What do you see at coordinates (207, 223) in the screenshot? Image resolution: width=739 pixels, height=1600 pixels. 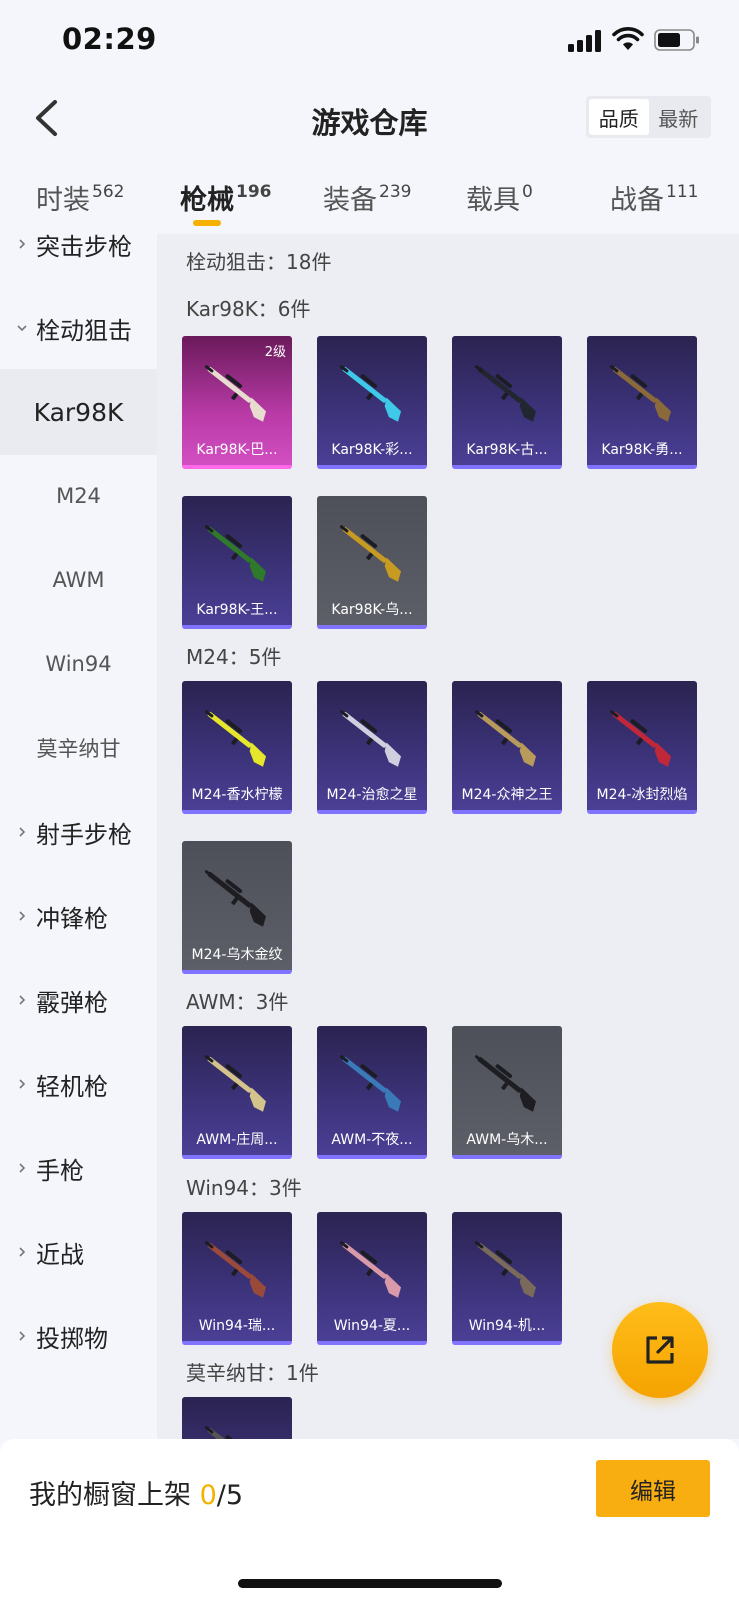 I see `active-tab-indicator` at bounding box center [207, 223].